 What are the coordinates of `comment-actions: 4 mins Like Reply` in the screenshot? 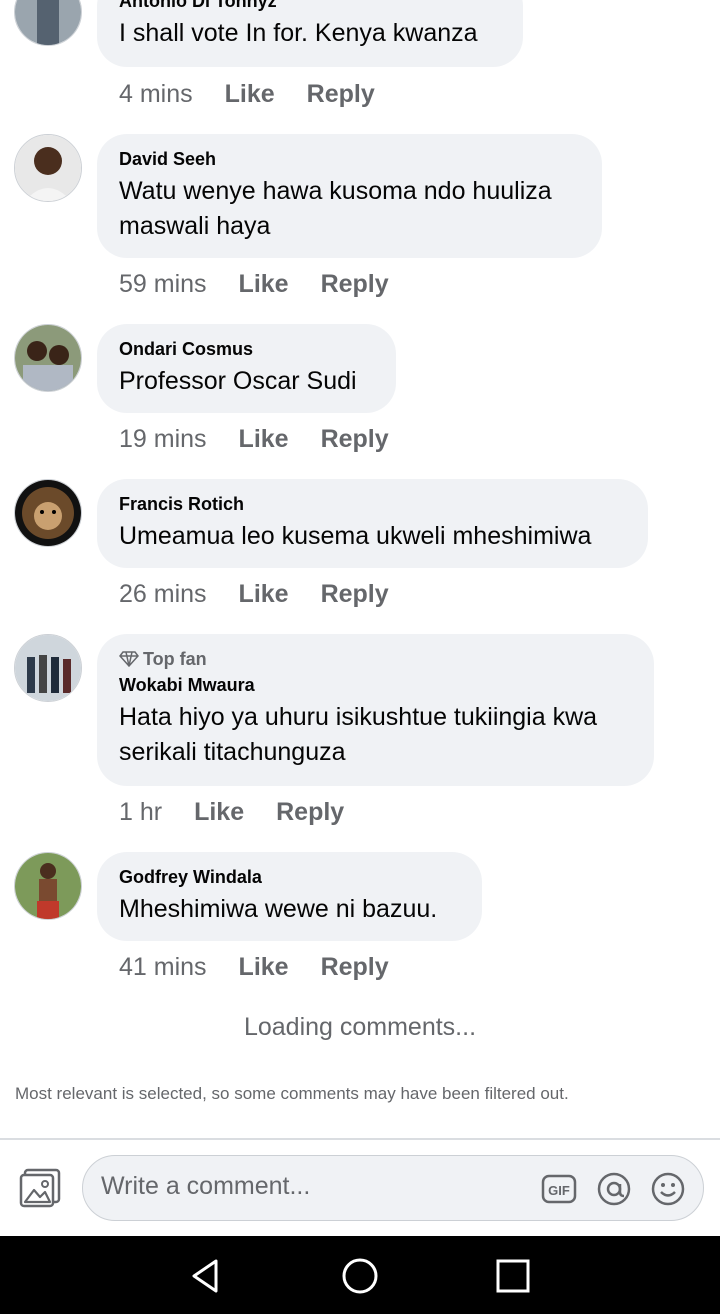 It's located at (247, 94).